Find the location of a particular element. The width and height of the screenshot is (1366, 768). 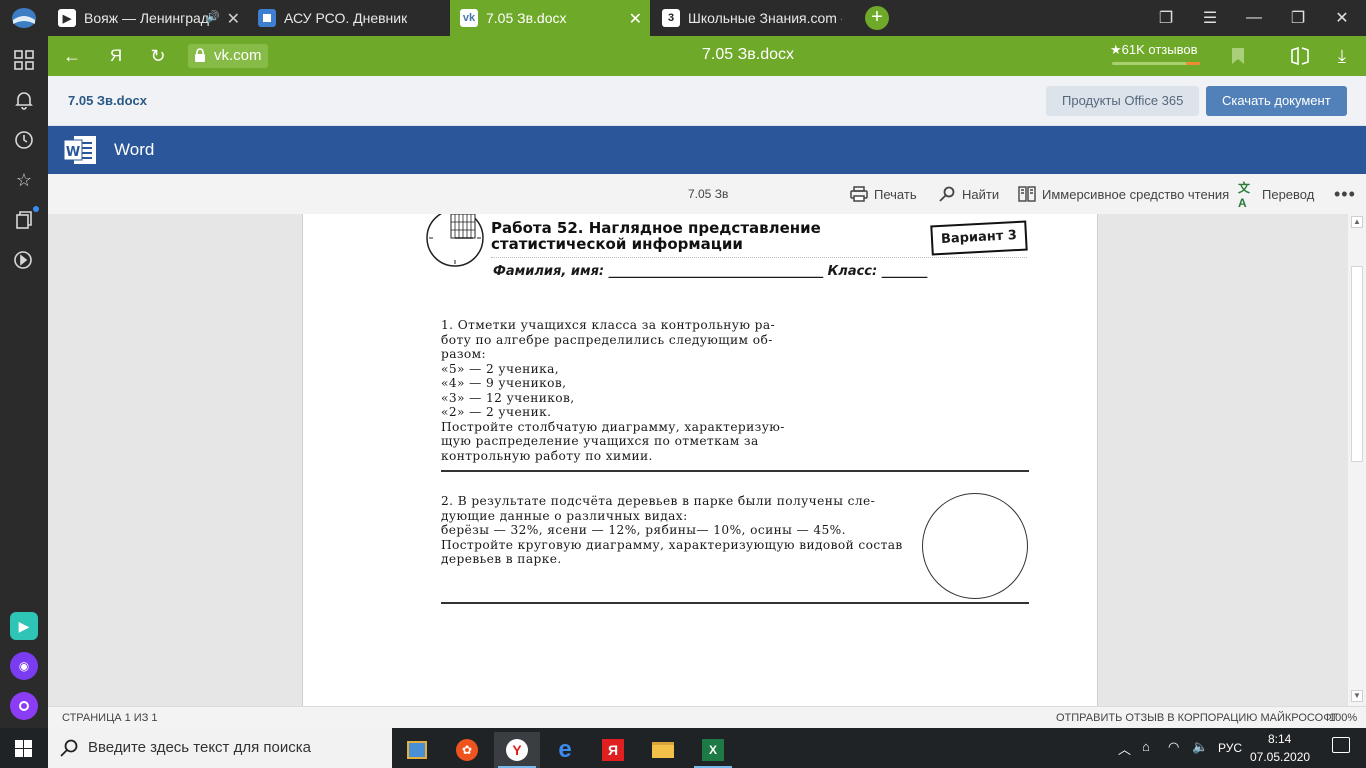

edge-icon: e is located at coordinates (565, 750).